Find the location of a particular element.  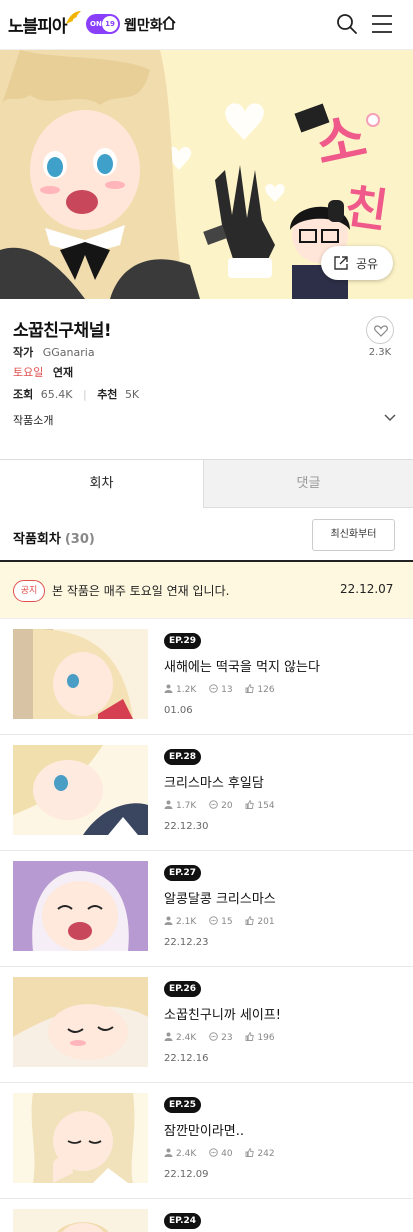

share-icon is located at coordinates (341, 263).